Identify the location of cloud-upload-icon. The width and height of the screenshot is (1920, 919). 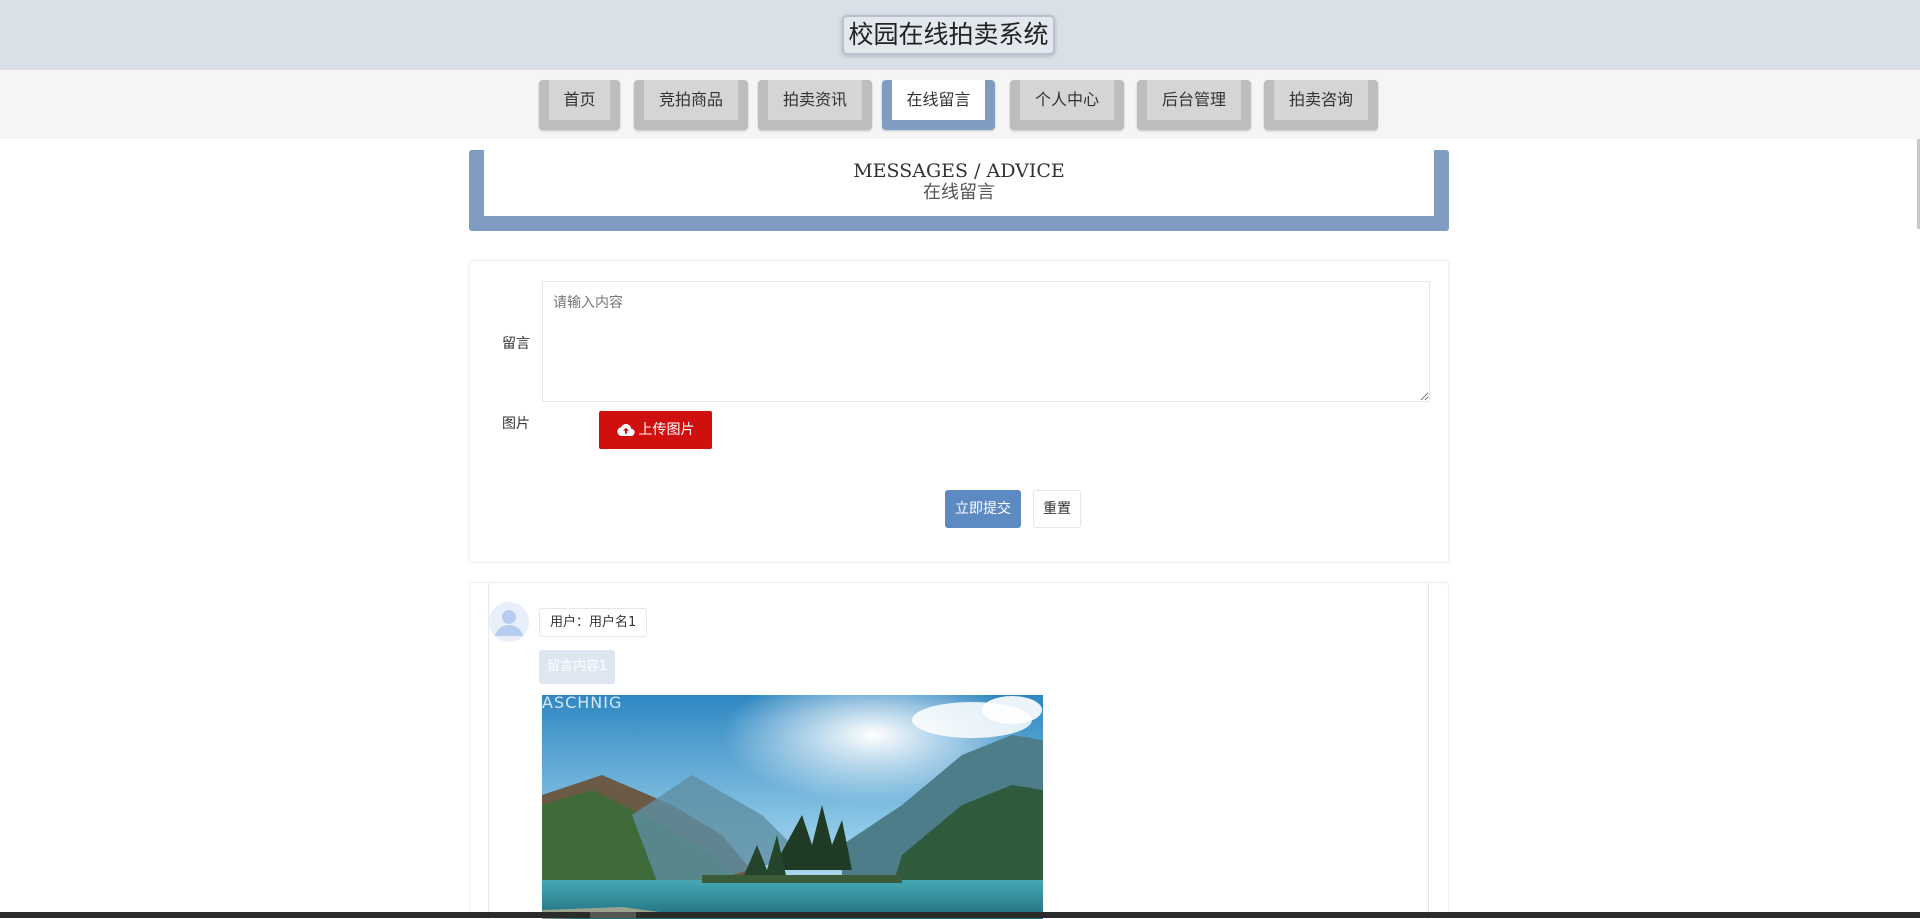
(625, 430).